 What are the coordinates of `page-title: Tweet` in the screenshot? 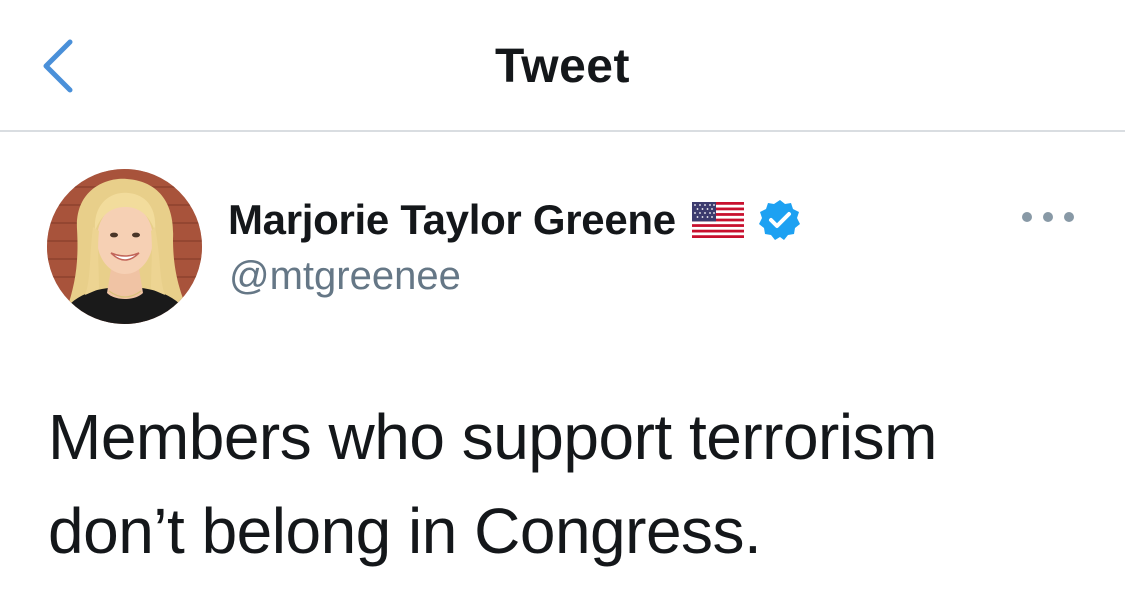 It's located at (562, 66).